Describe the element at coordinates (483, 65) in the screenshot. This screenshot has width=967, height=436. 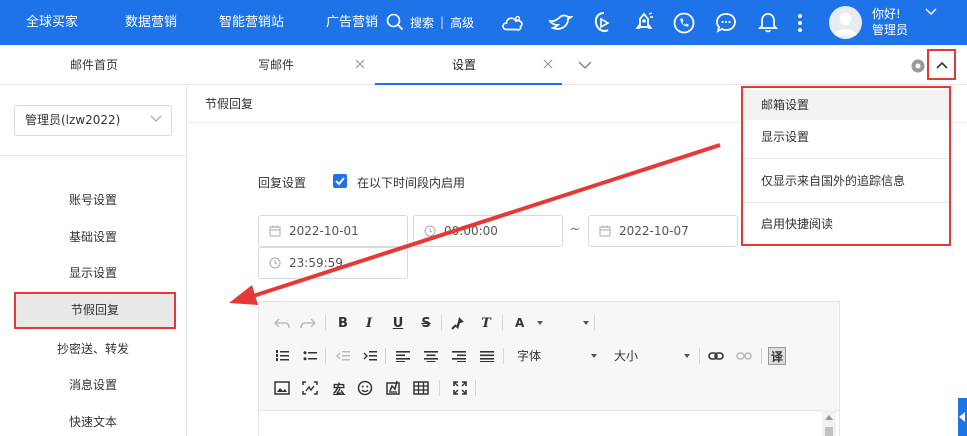
I see `tab-strip: 邮件首页 写邮件 设置` at that location.